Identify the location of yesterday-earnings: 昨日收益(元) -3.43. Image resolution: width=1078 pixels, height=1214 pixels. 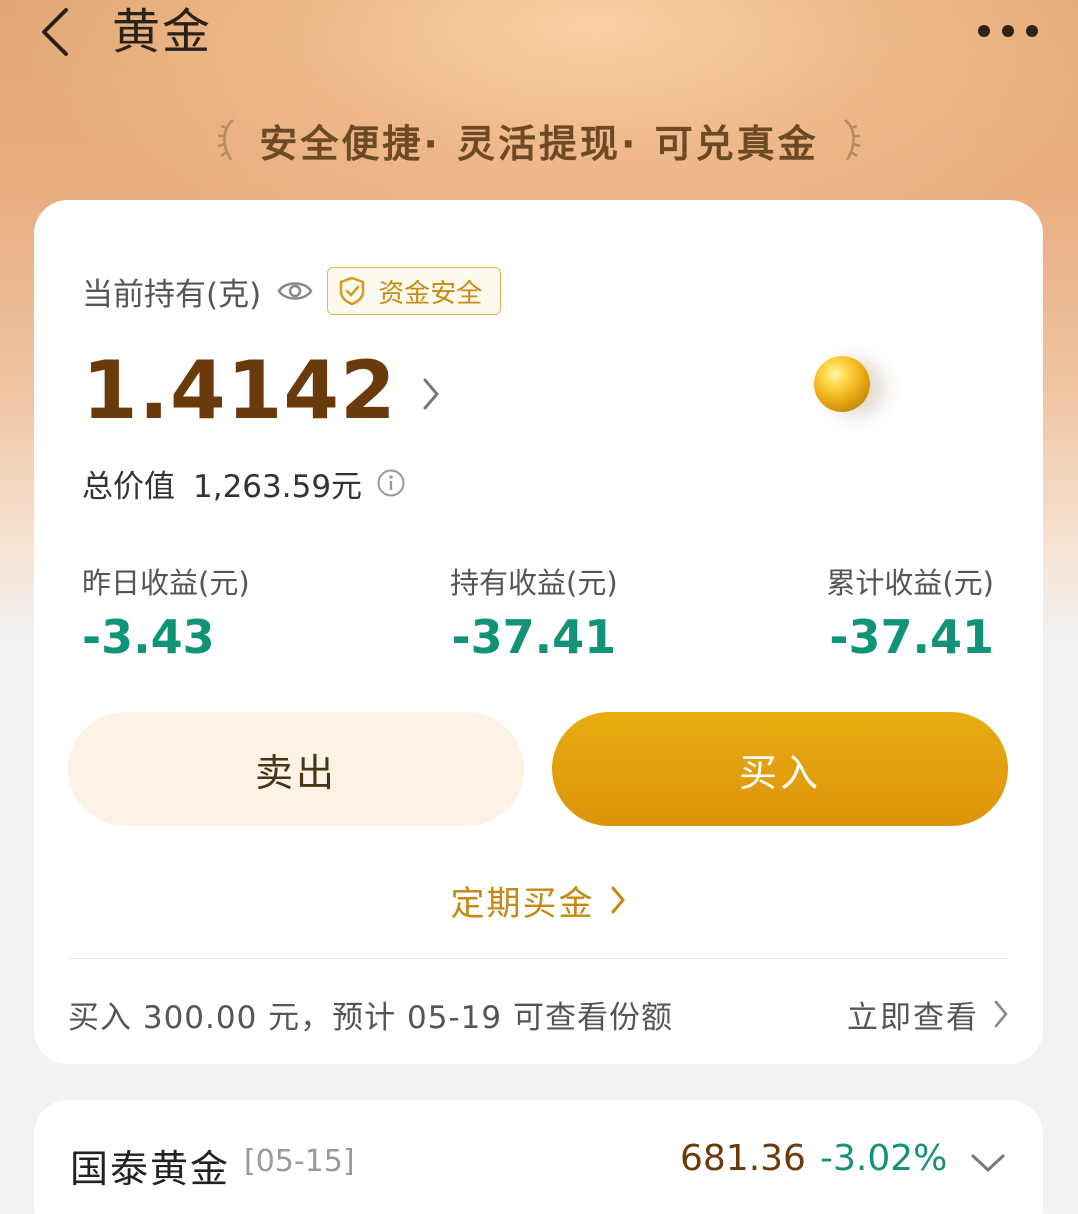
(166, 612).